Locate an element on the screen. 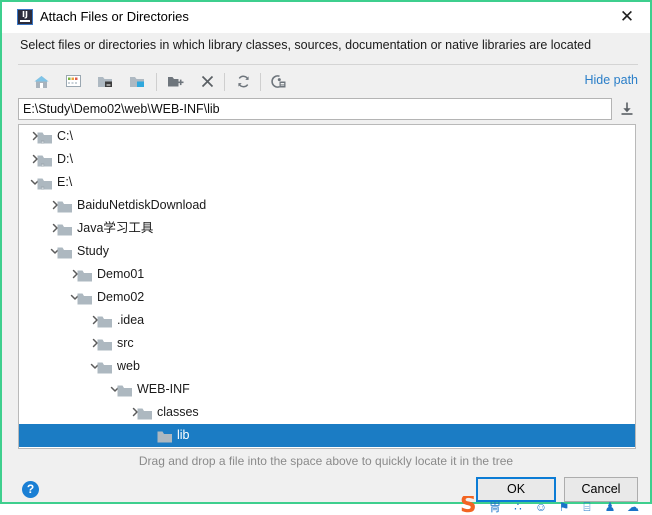 The height and width of the screenshot is (515, 652). ime-toolbar: S 冑 ∴ ☺ ⚑ ⌸ ♟ ☁ is located at coordinates (555, 505).